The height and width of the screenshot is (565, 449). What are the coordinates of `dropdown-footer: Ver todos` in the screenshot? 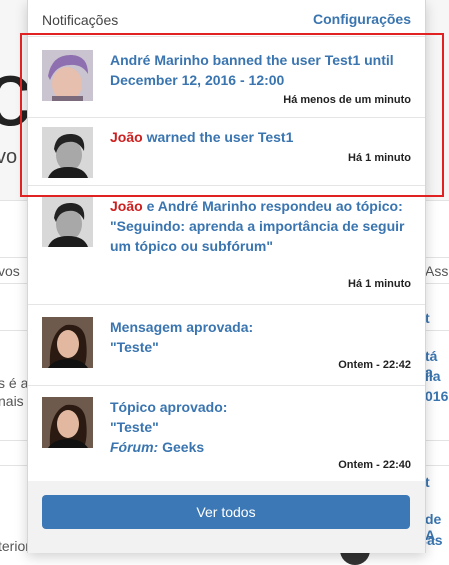 It's located at (226, 517).